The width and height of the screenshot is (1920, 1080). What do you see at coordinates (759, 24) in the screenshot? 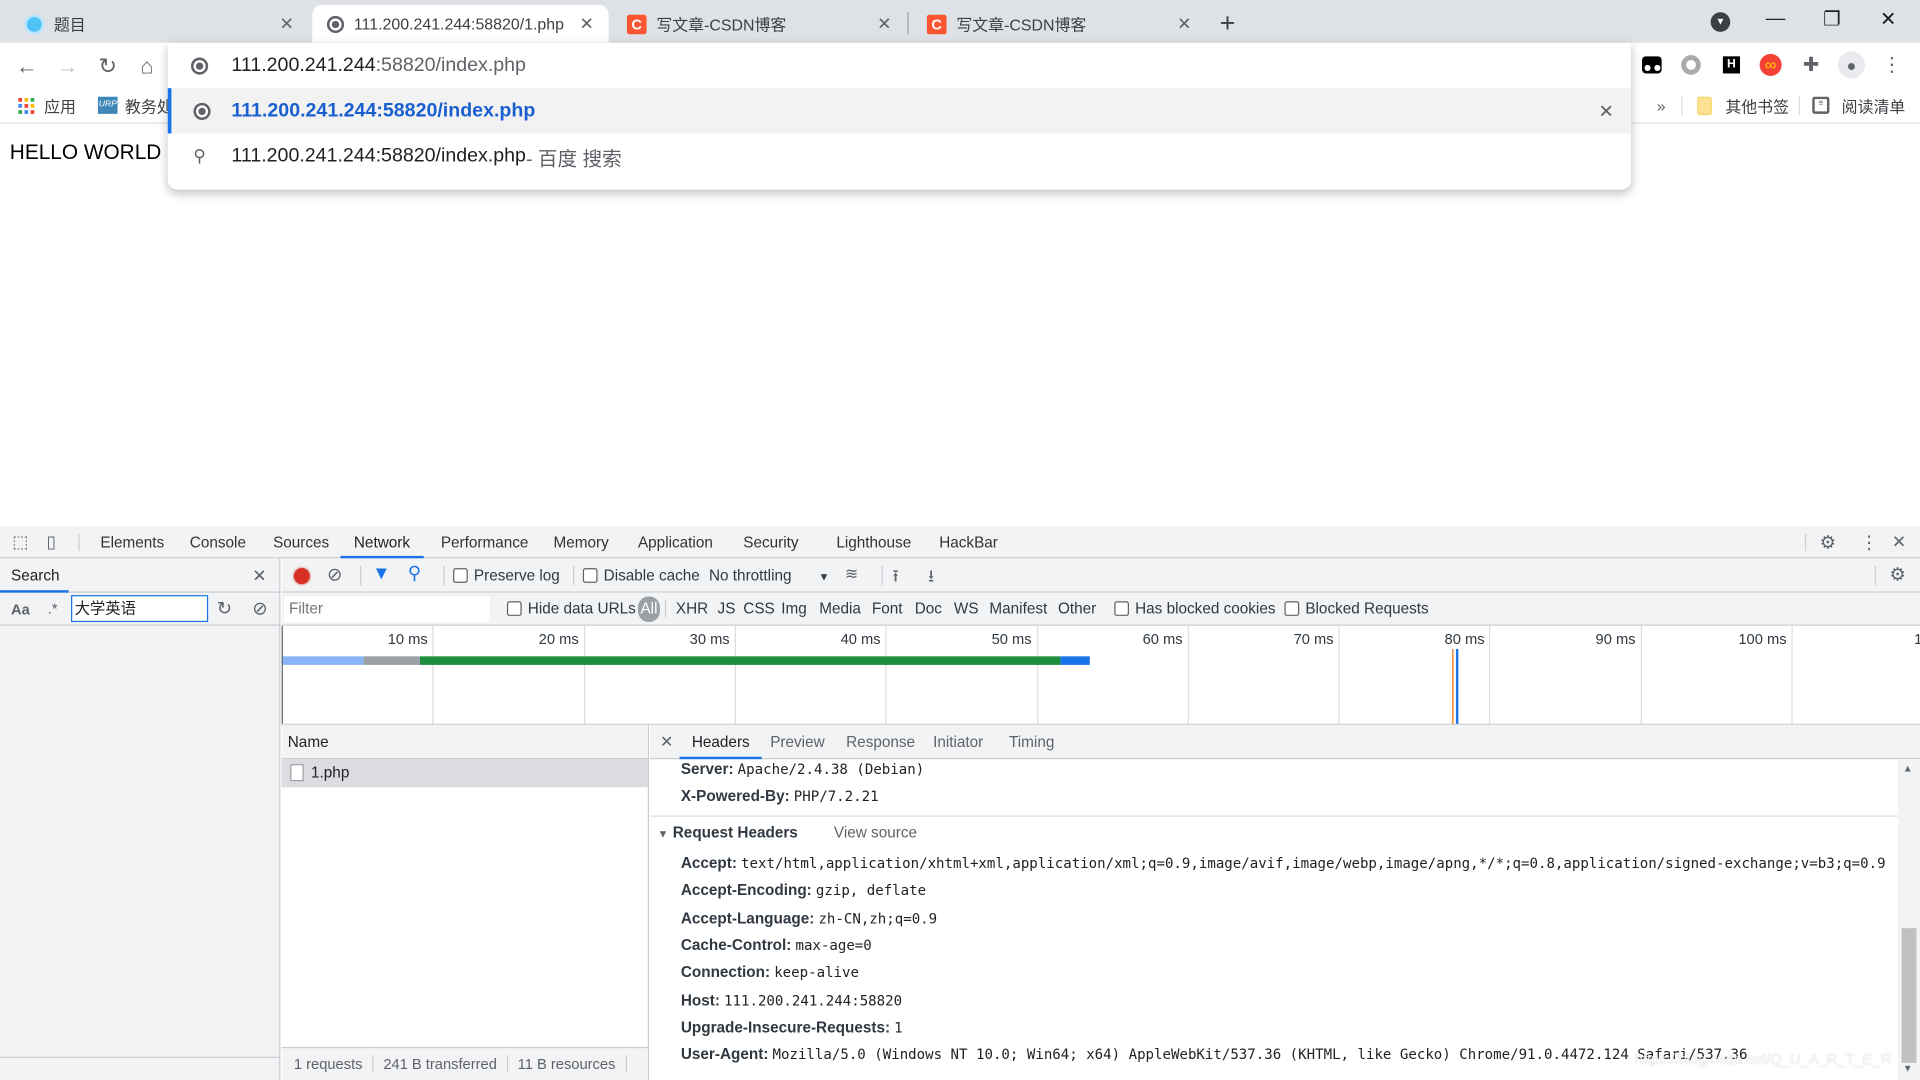
I see `tab-csdn-1: C 写文章-CSDN博客 ✕` at bounding box center [759, 24].